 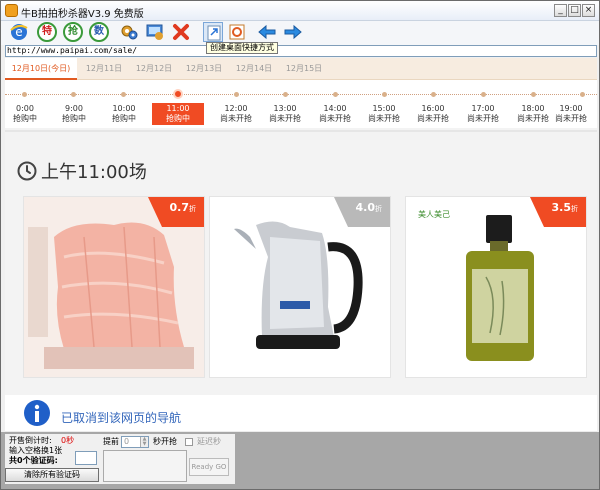 What do you see at coordinates (433, 108) in the screenshot?
I see `time-slot-time: 16:00` at bounding box center [433, 108].